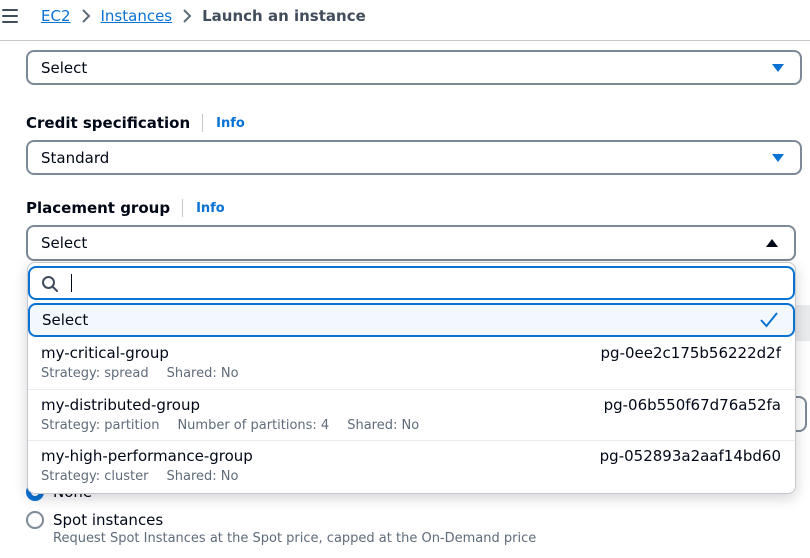 The image size is (810, 558). Describe the element at coordinates (405, 20) in the screenshot. I see `top-bar: EC2 Instances Launch an instance` at that location.